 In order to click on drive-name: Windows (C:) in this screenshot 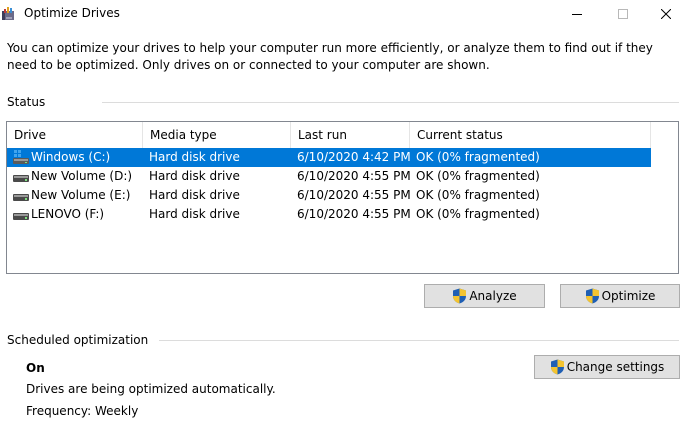, I will do `click(71, 157)`.